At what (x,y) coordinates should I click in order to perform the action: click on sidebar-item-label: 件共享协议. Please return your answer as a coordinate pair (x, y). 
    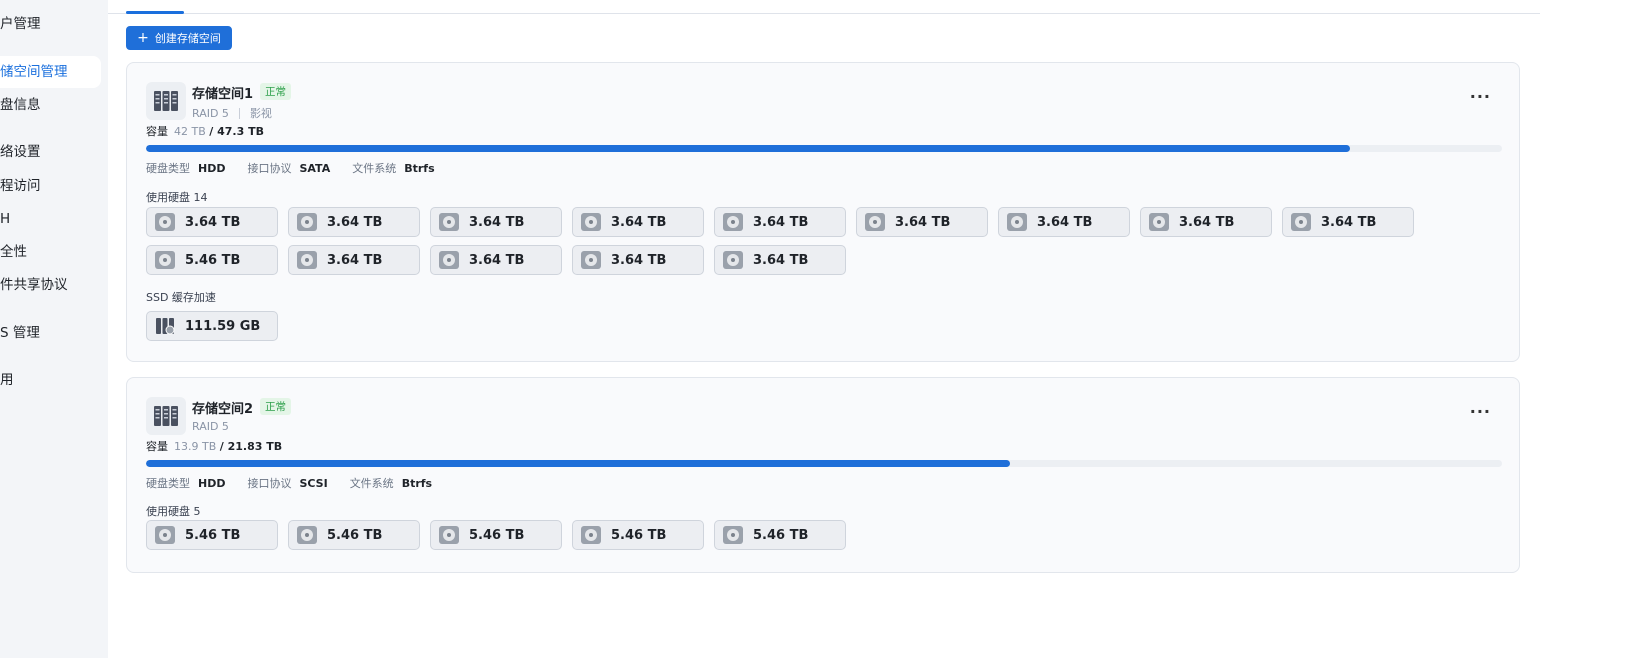
    Looking at the image, I should click on (34, 285).